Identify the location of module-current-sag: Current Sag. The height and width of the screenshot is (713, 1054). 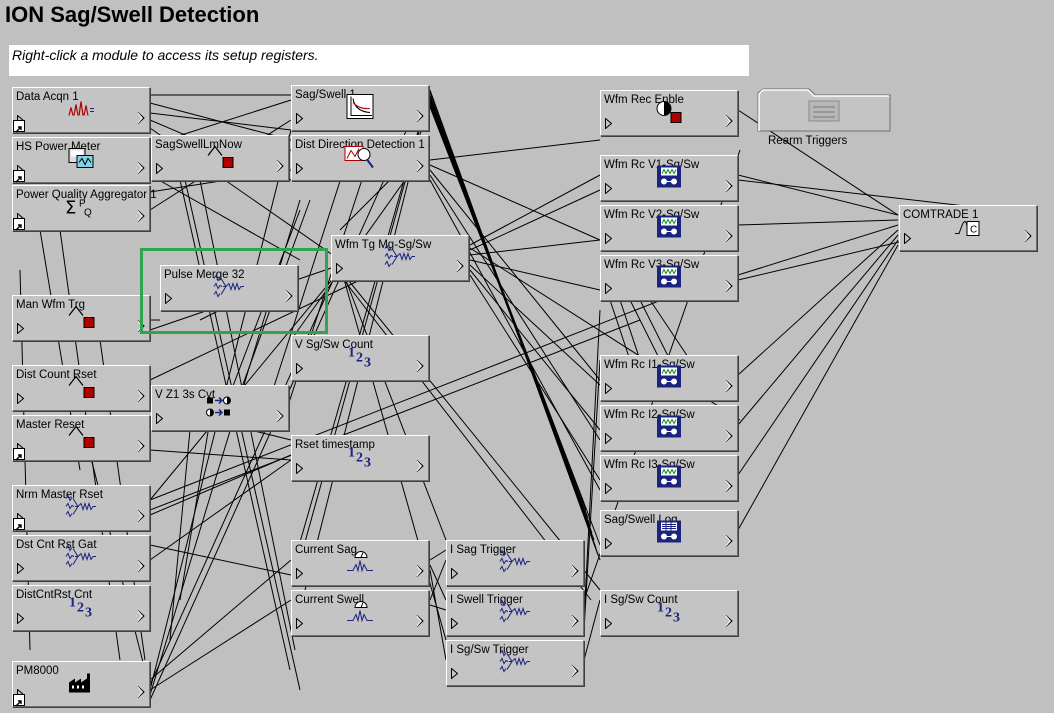
(360, 563).